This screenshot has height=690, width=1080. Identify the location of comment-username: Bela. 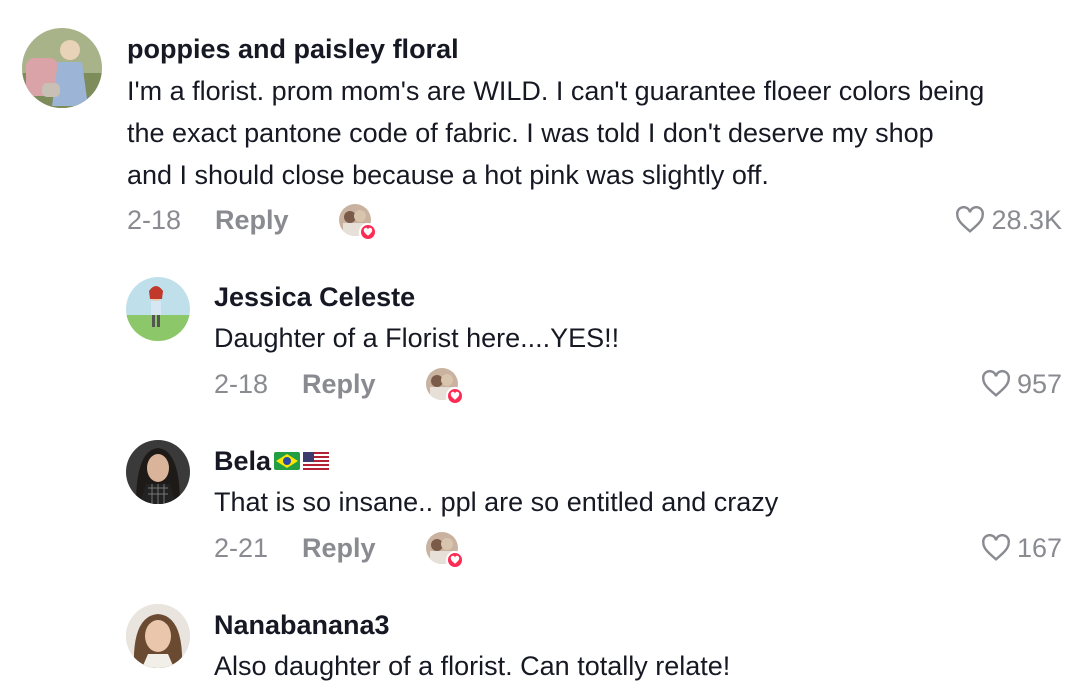
(272, 462).